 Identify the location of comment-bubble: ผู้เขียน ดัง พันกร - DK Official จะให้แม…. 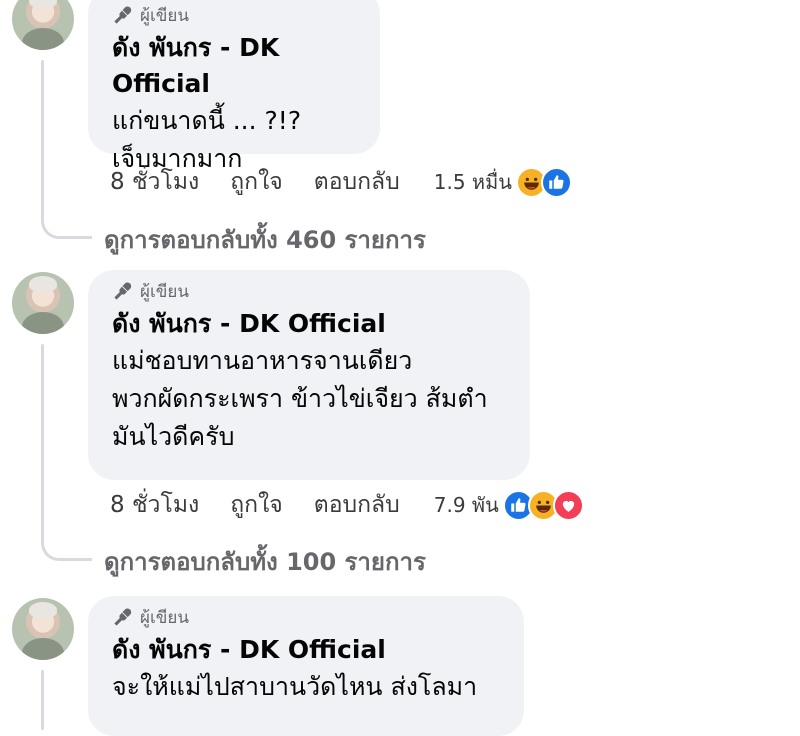
(306, 666).